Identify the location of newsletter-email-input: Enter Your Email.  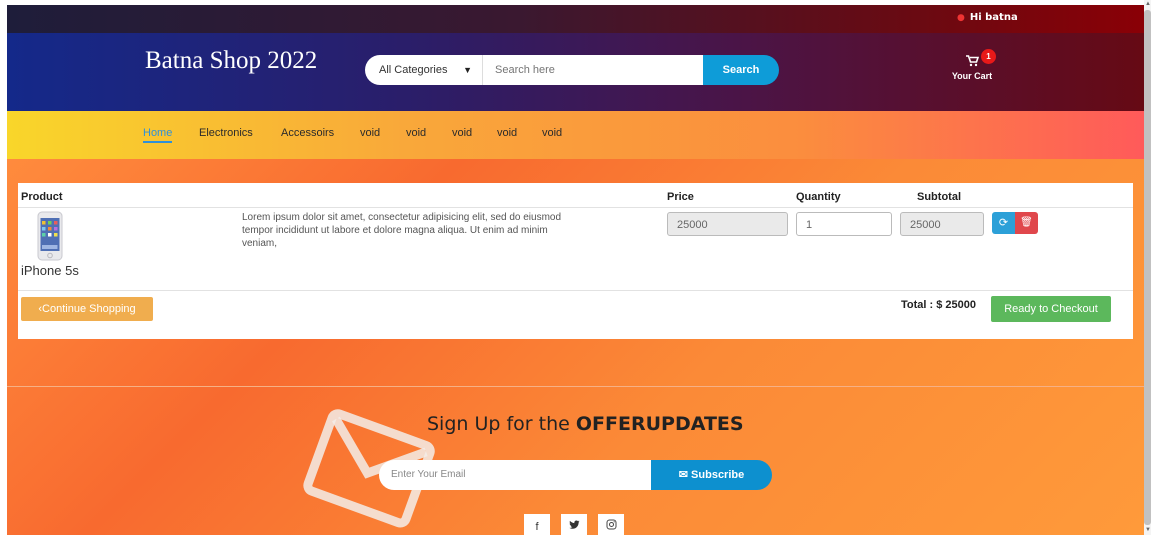
(515, 475).